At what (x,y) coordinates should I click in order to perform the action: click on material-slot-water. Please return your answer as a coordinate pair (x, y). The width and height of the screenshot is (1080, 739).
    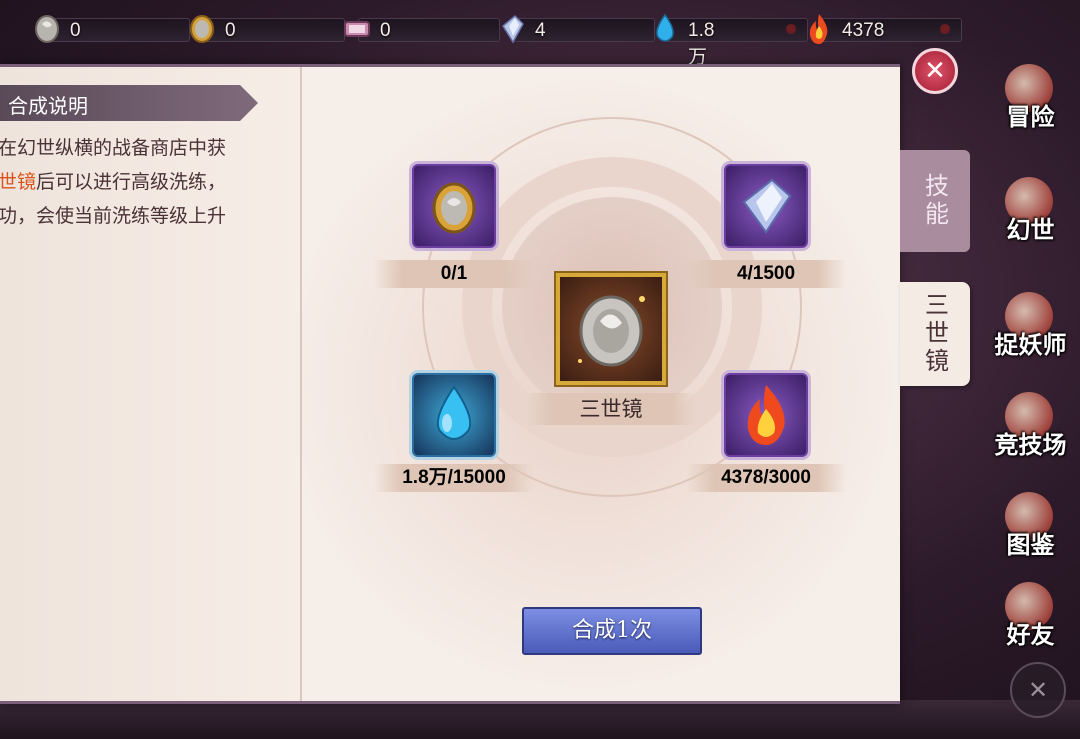
    Looking at the image, I should click on (454, 415).